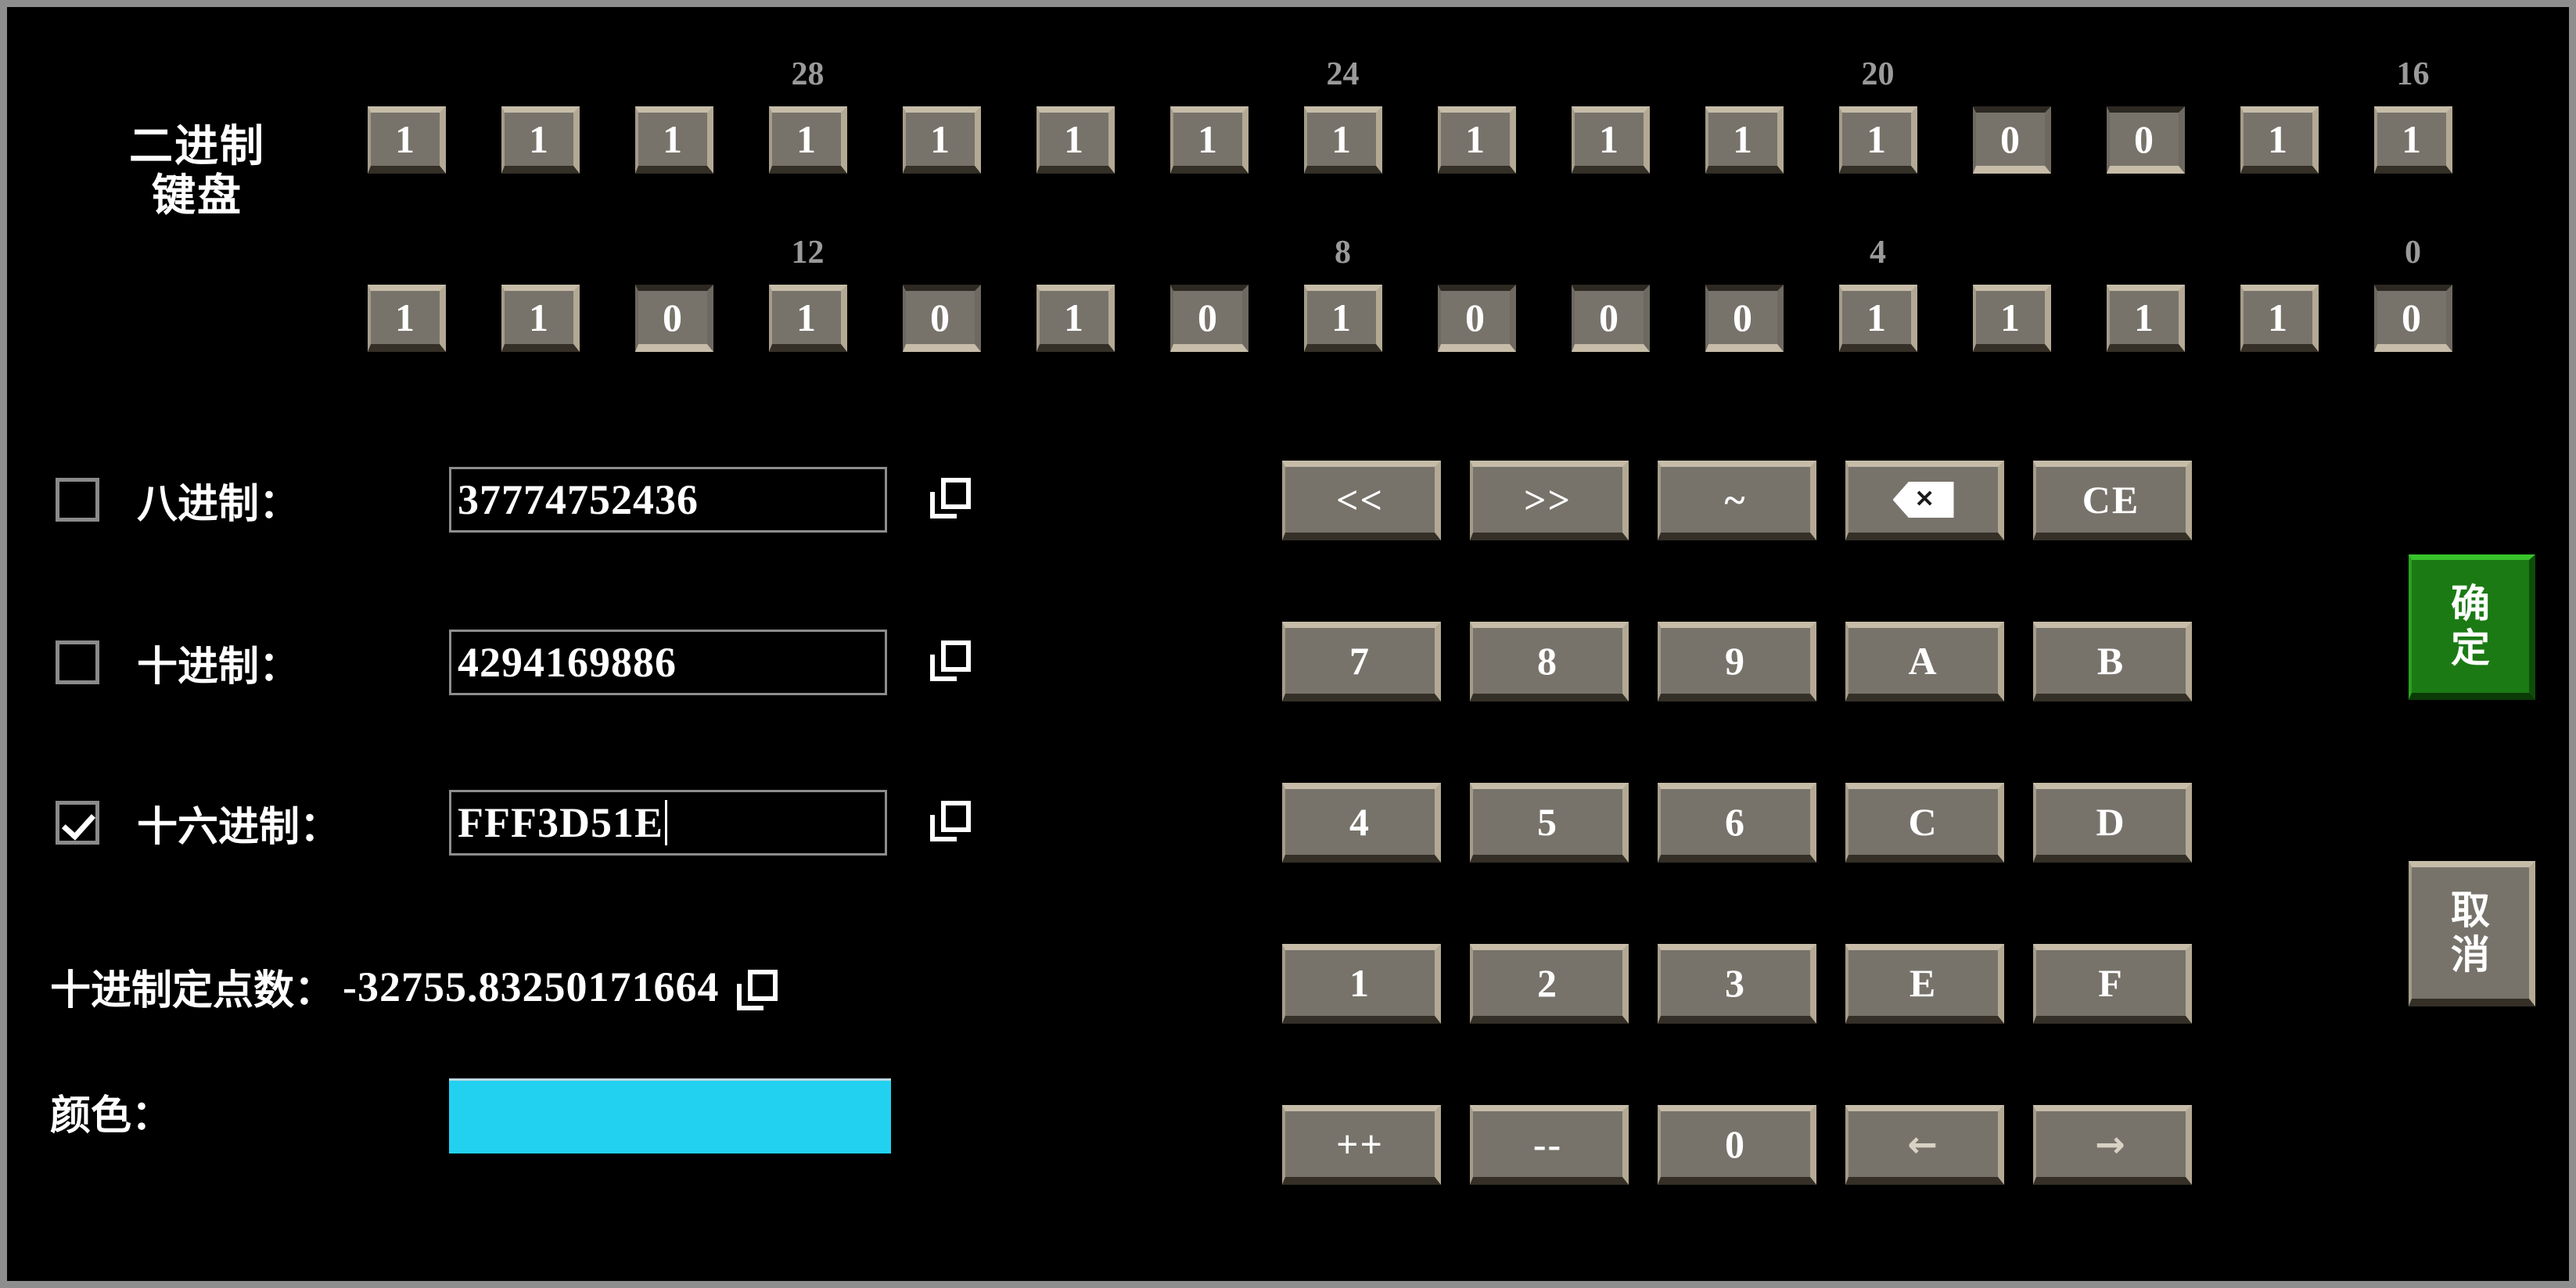 The height and width of the screenshot is (1288, 2576). Describe the element at coordinates (951, 498) in the screenshot. I see `copy-icon-octal` at that location.